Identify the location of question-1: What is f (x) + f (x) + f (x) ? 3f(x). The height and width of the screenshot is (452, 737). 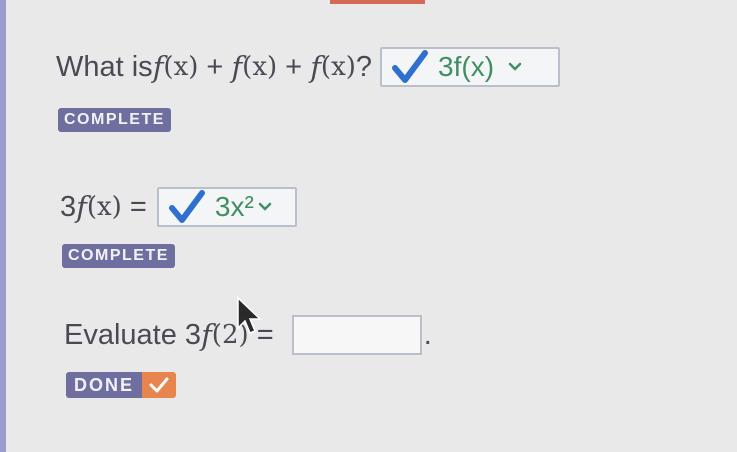
(308, 67).